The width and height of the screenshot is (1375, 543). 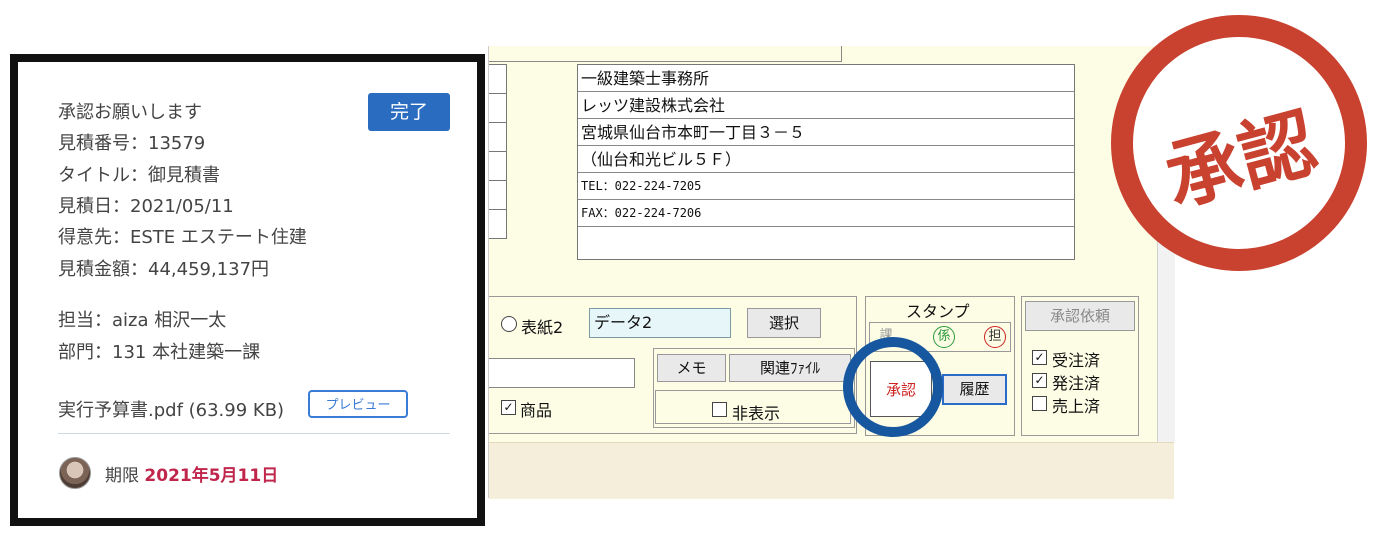 What do you see at coordinates (171, 409) in the screenshot?
I see `attachment-link: 実行予算書.pdf (63.99 KB)` at bounding box center [171, 409].